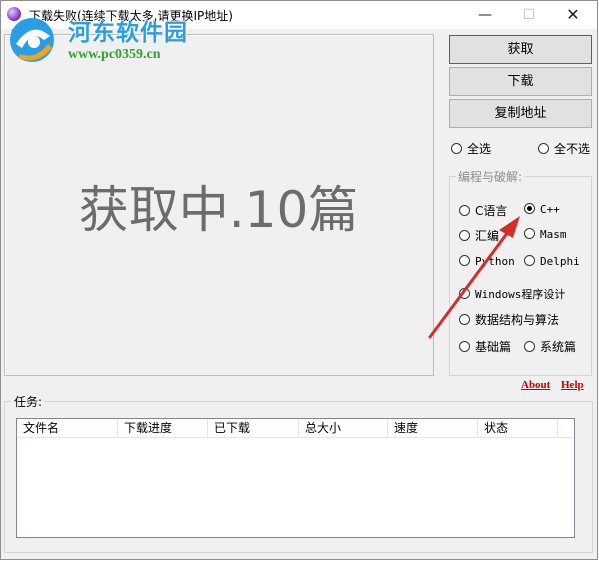 This screenshot has width=599, height=561. I want to click on column-header-downloaded: 已下载, so click(253, 428).